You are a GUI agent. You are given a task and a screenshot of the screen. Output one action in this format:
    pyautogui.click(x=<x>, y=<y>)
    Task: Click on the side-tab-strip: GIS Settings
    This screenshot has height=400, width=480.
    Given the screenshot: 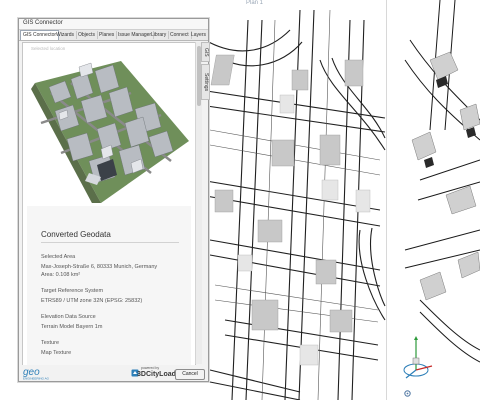 What is the action you would take?
    pyautogui.click(x=205, y=87)
    